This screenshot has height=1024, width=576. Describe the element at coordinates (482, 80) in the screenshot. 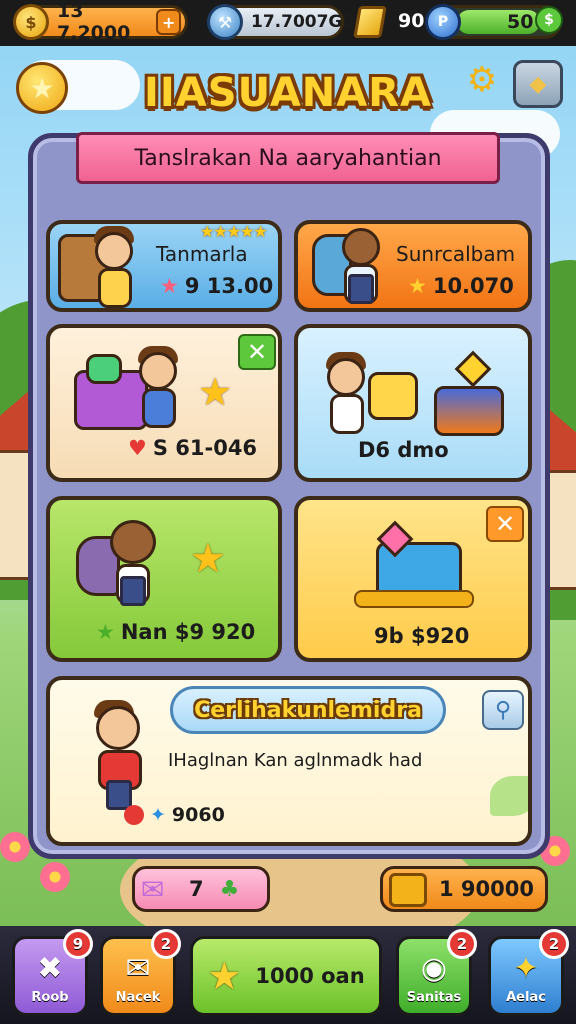

I see `settings-gear-icon: ⚙` at that location.